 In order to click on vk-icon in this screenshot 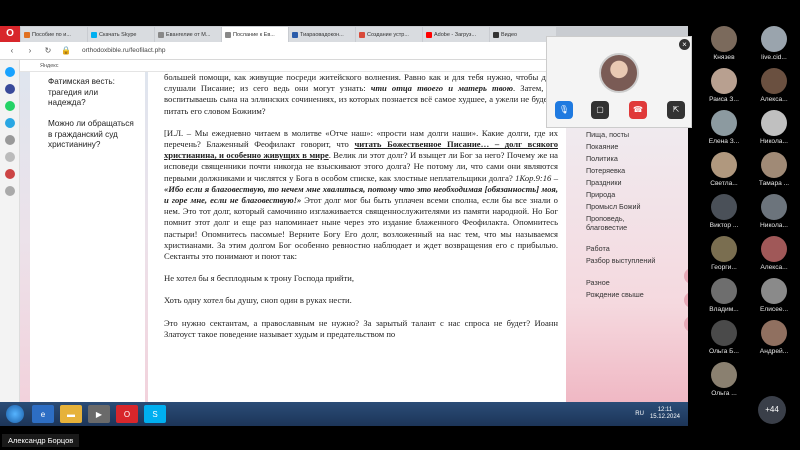, I will do `click(9, 123)`.